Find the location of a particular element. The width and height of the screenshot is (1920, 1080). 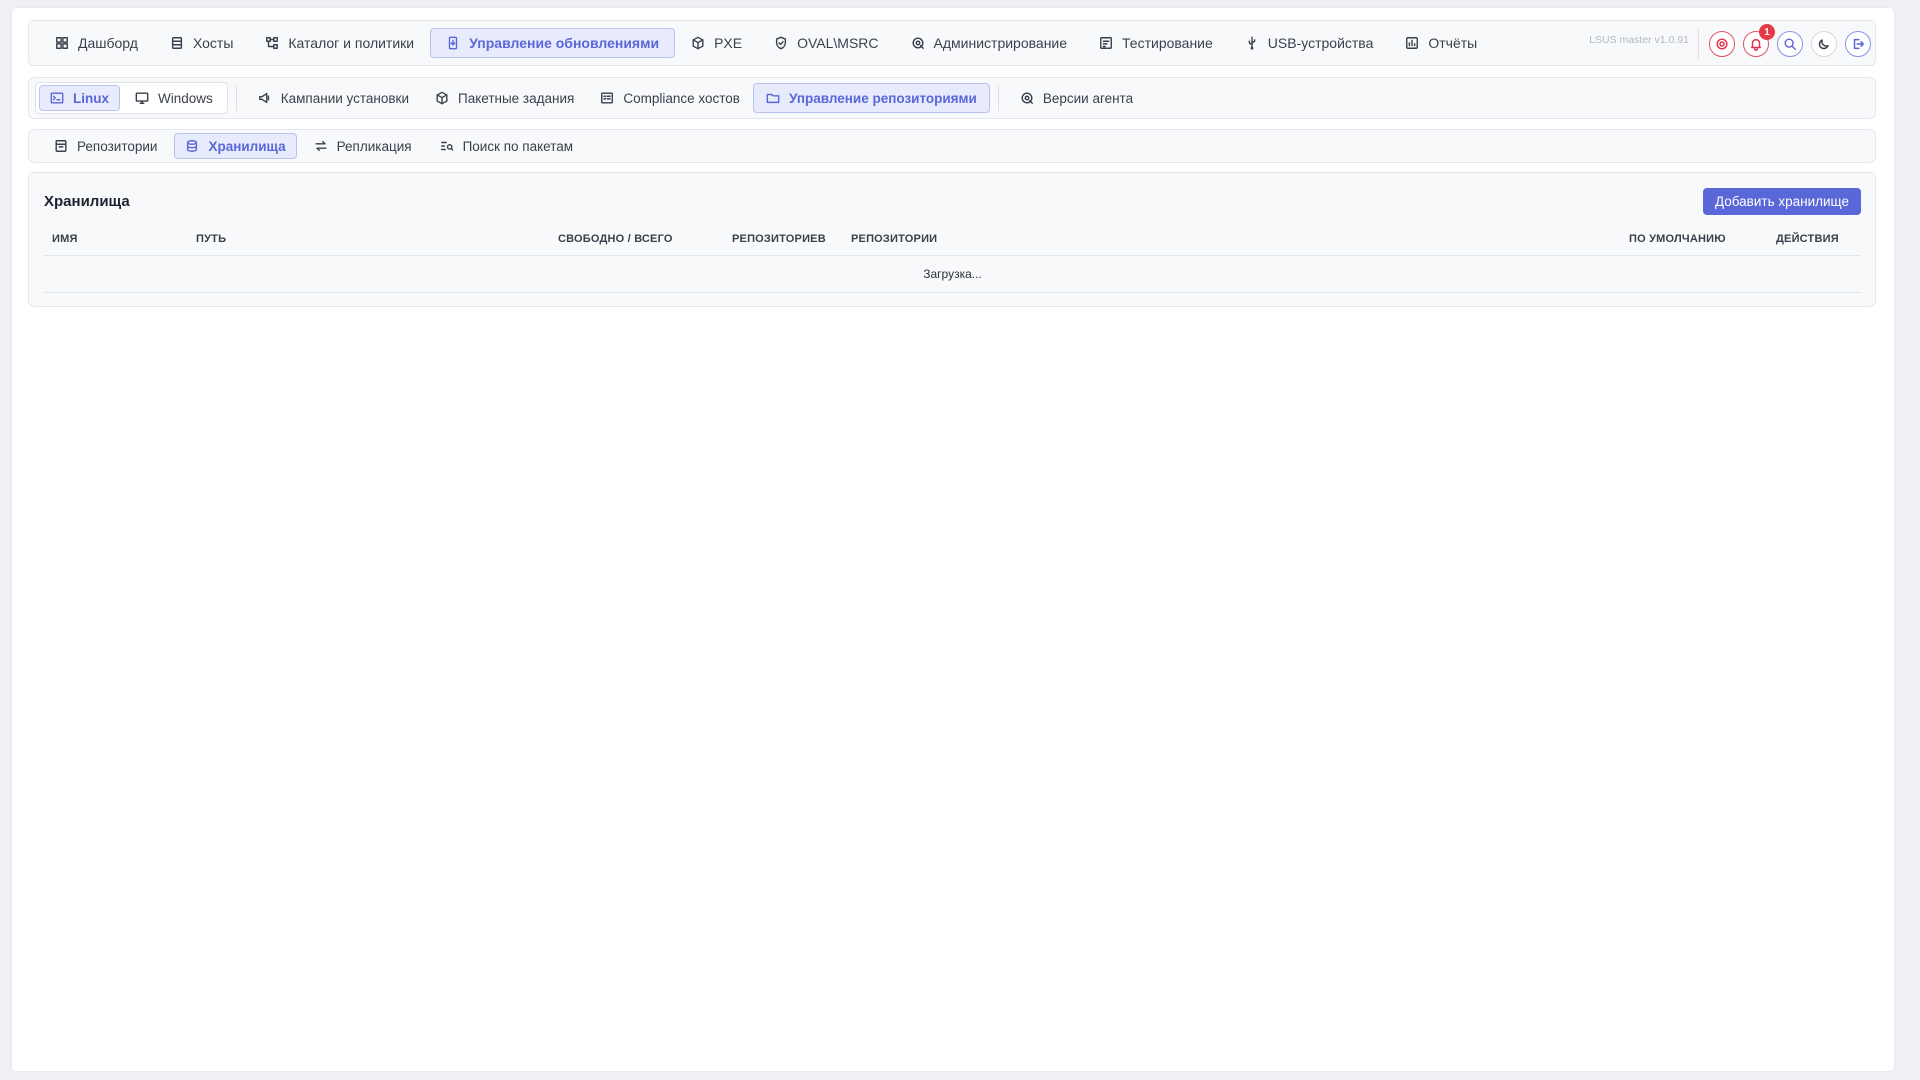

nav-updates: Управление обновлениями is located at coordinates (553, 43).